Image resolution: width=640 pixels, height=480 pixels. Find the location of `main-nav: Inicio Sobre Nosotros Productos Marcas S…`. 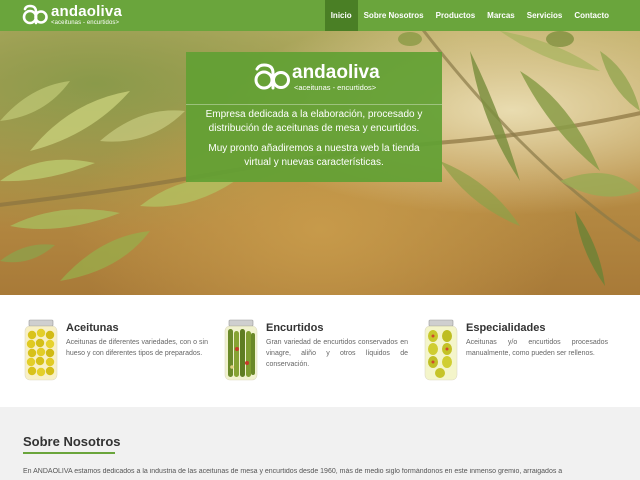

main-nav: Inicio Sobre Nosotros Productos Marcas S… is located at coordinates (469, 15).